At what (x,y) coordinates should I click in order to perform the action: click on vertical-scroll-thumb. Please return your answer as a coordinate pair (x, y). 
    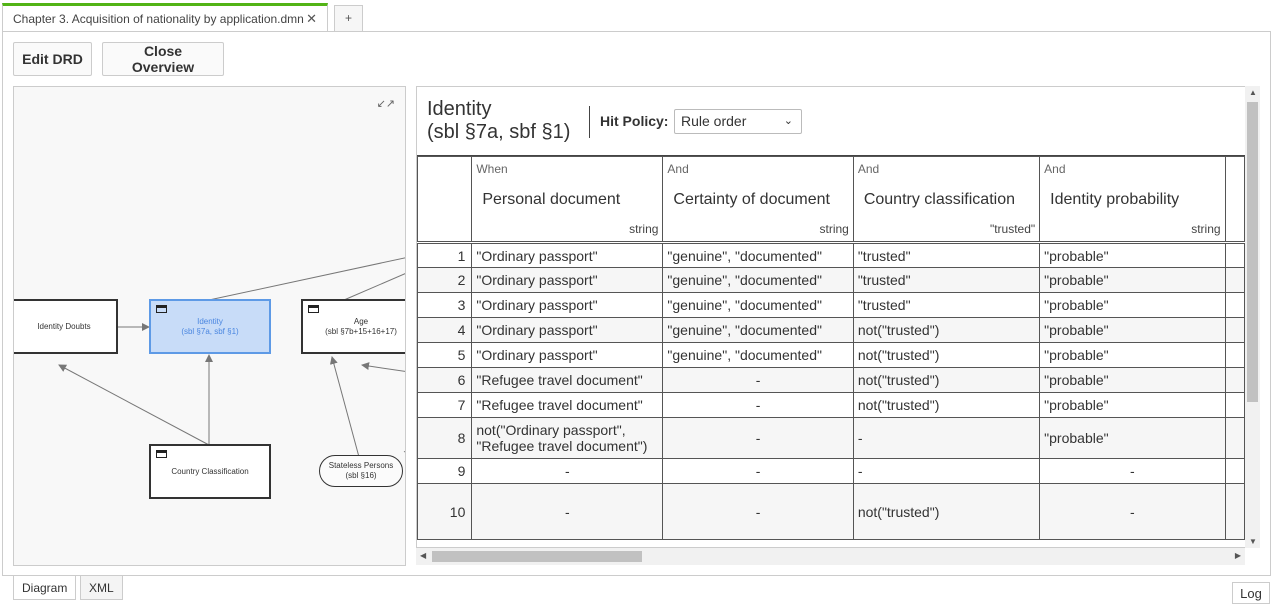
    Looking at the image, I should click on (1252, 252).